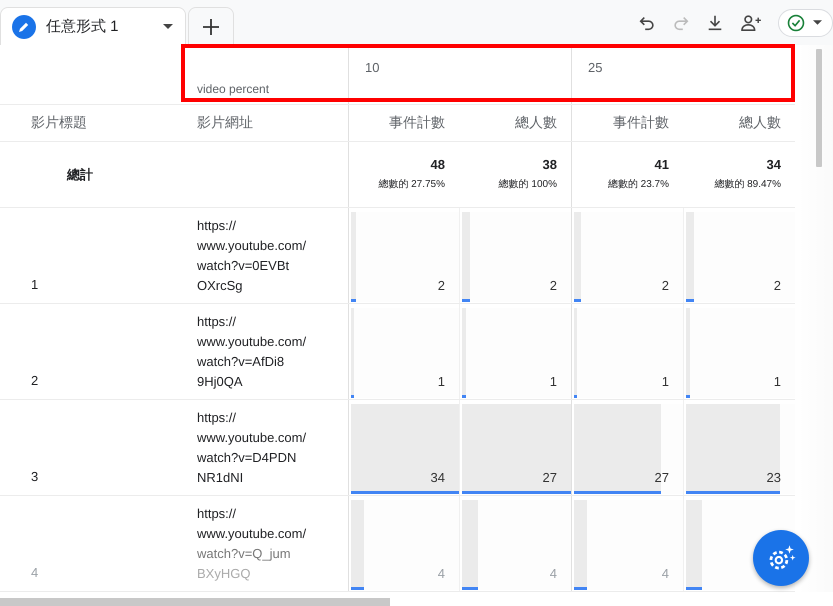 The image size is (833, 606). Describe the element at coordinates (59, 123) in the screenshot. I see `column-header: 影片標題` at that location.